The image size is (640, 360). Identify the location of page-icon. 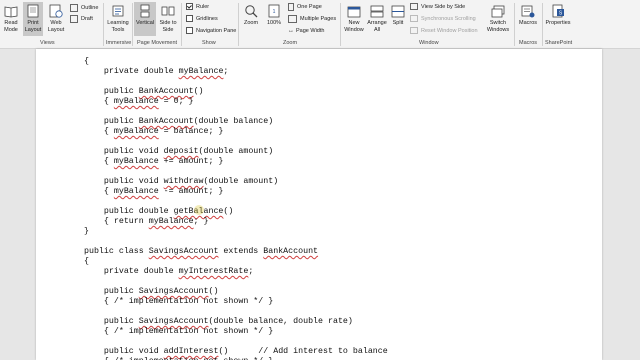
(33, 11).